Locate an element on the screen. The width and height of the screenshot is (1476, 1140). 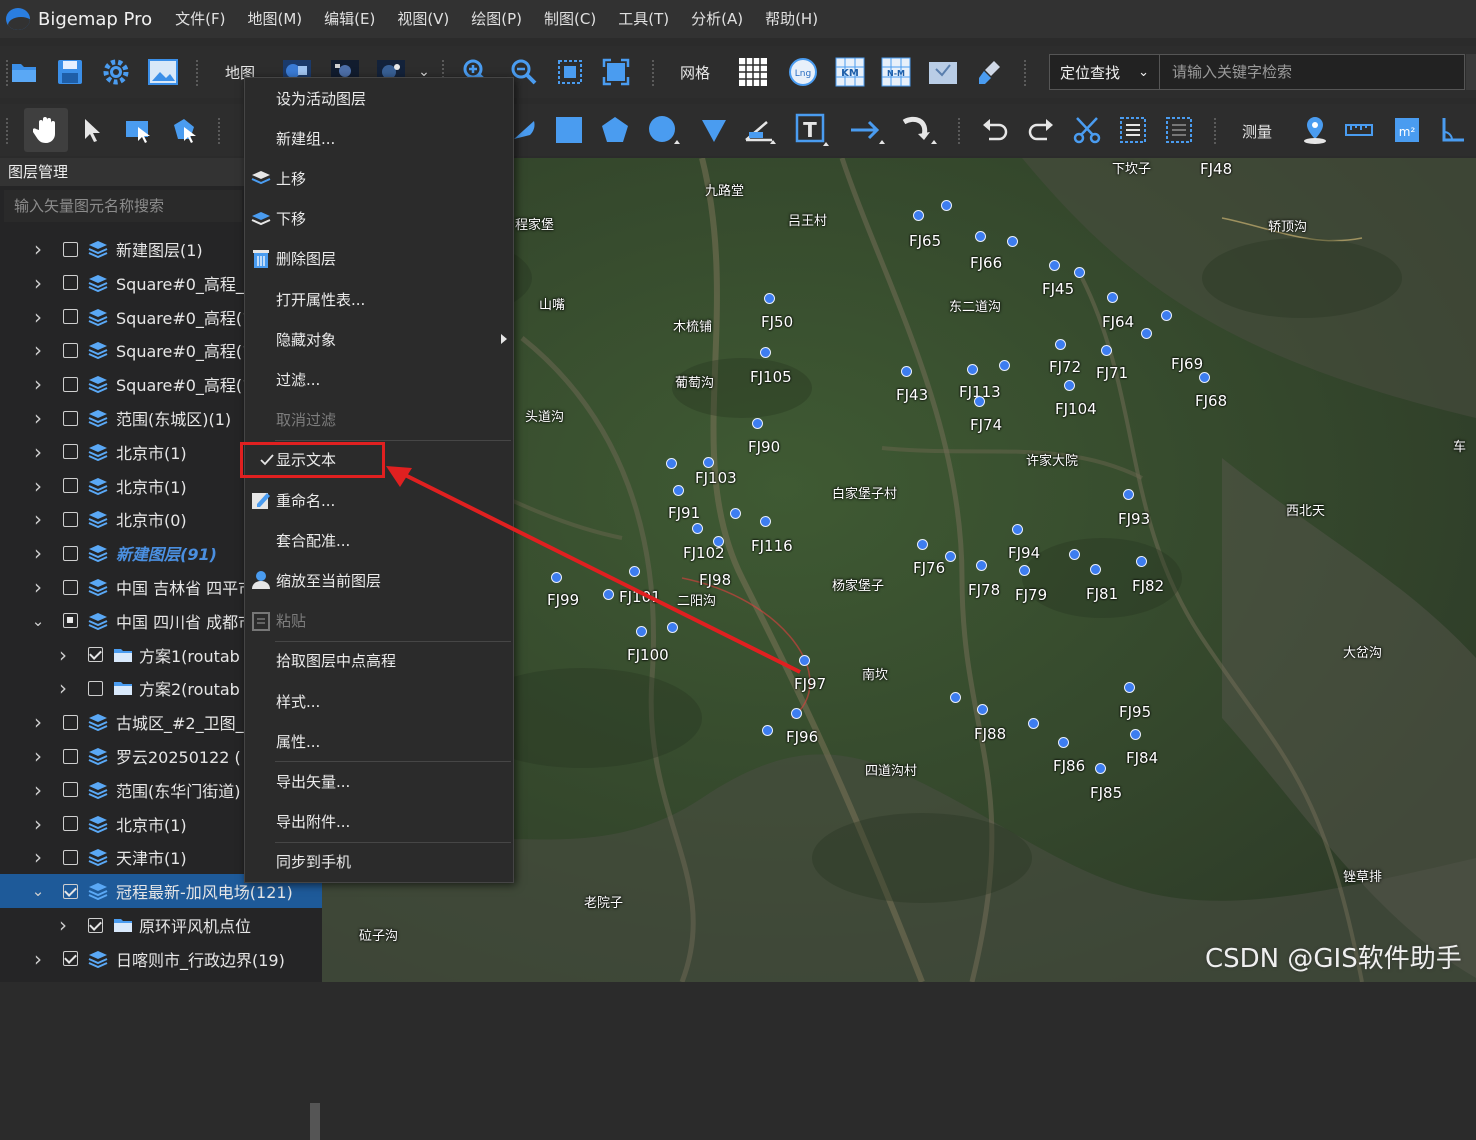
measure-area-icon: m² is located at coordinates (1407, 130).